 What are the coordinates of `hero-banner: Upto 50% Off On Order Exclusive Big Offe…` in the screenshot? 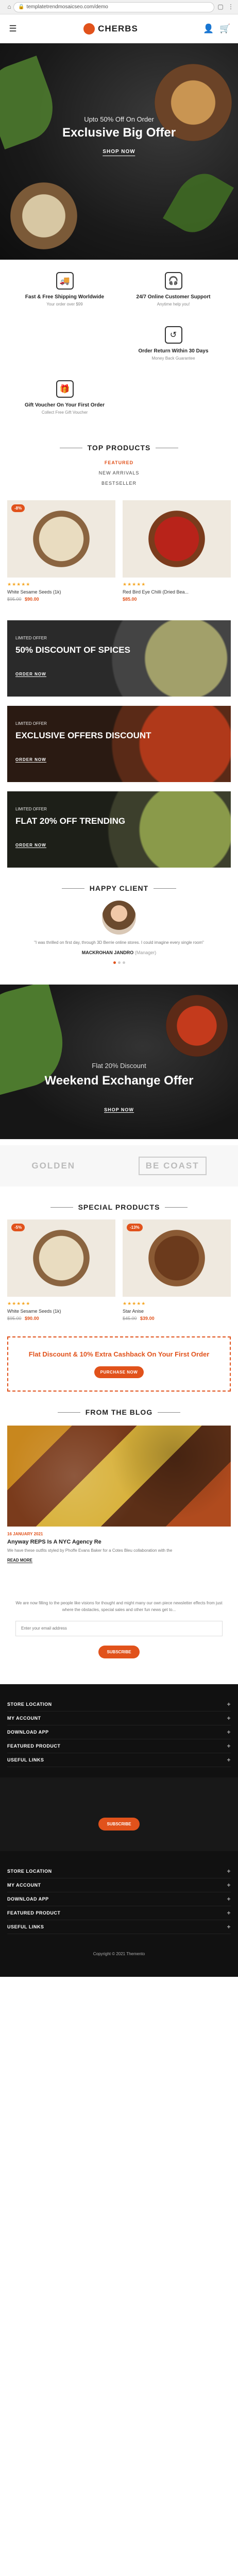 It's located at (119, 151).